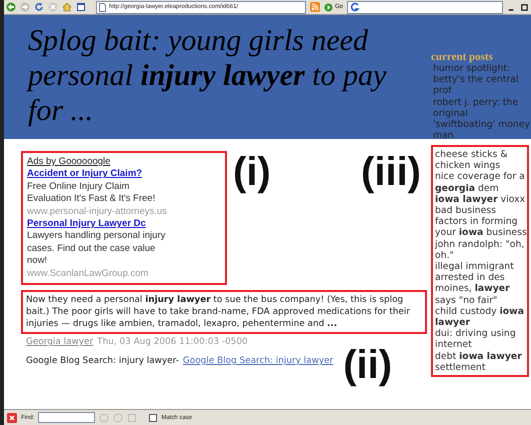  What do you see at coordinates (102, 7) in the screenshot?
I see `page-icon` at bounding box center [102, 7].